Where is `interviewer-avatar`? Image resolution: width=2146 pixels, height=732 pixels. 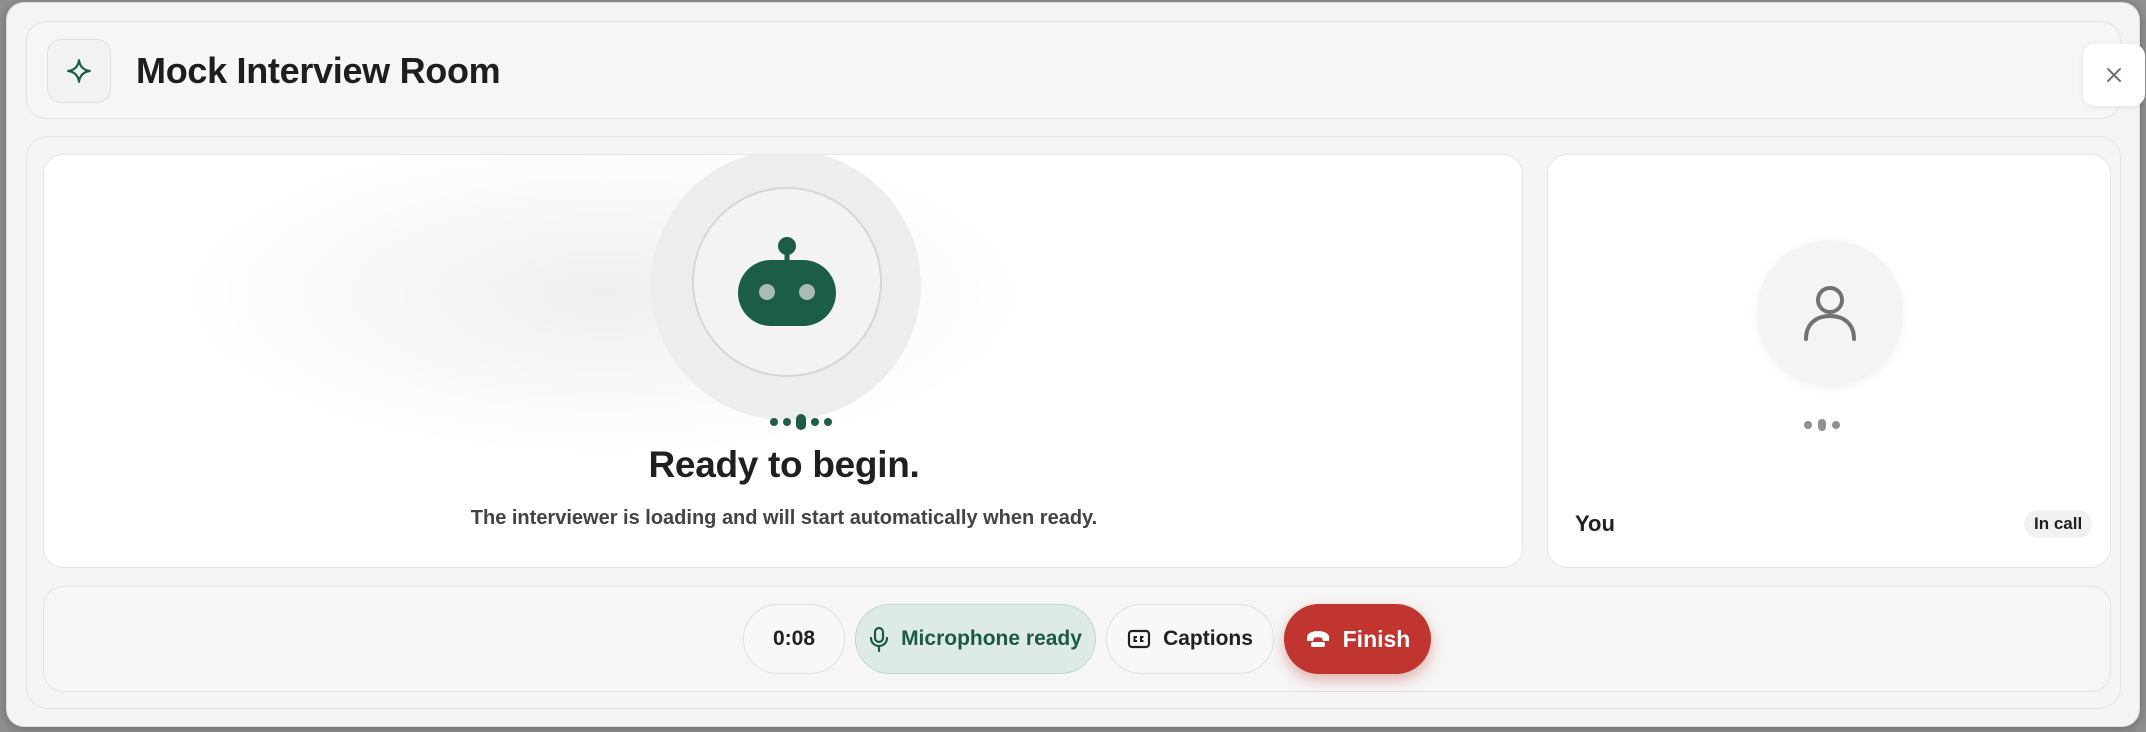 interviewer-avatar is located at coordinates (787, 282).